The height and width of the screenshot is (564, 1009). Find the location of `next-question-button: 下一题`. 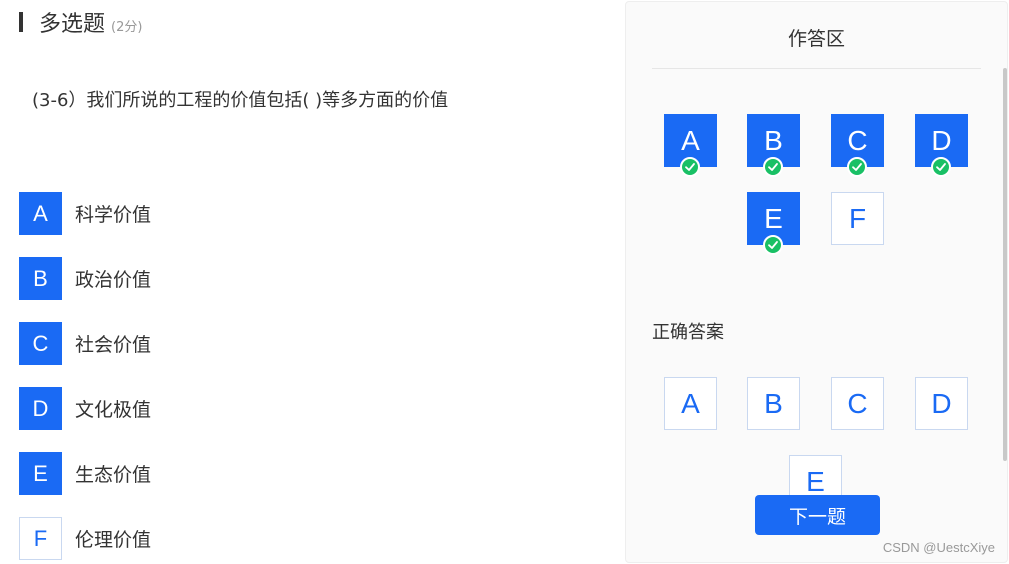

next-question-button: 下一题 is located at coordinates (817, 515).